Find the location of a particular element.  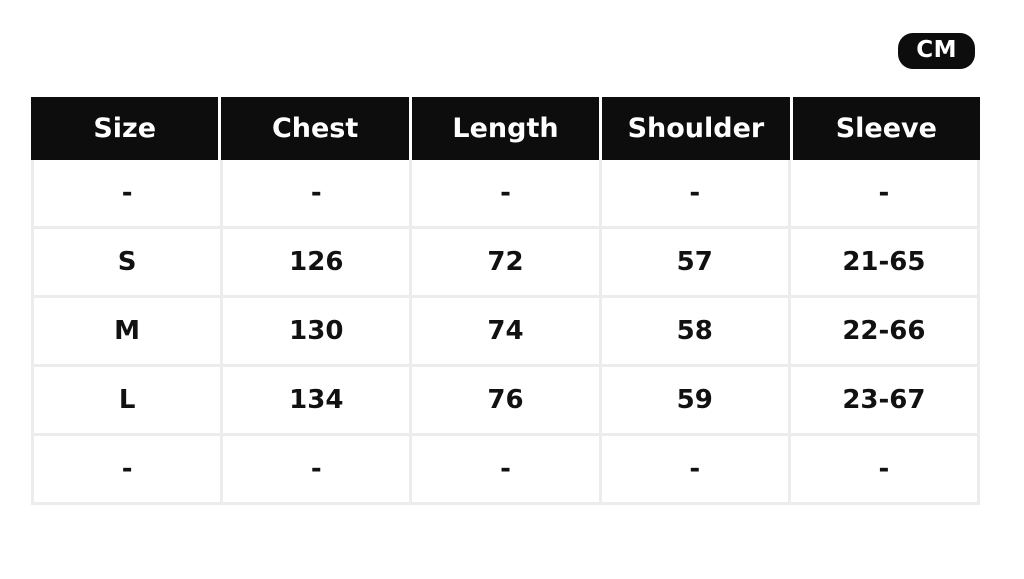

cell-length: 74 is located at coordinates (507, 331).